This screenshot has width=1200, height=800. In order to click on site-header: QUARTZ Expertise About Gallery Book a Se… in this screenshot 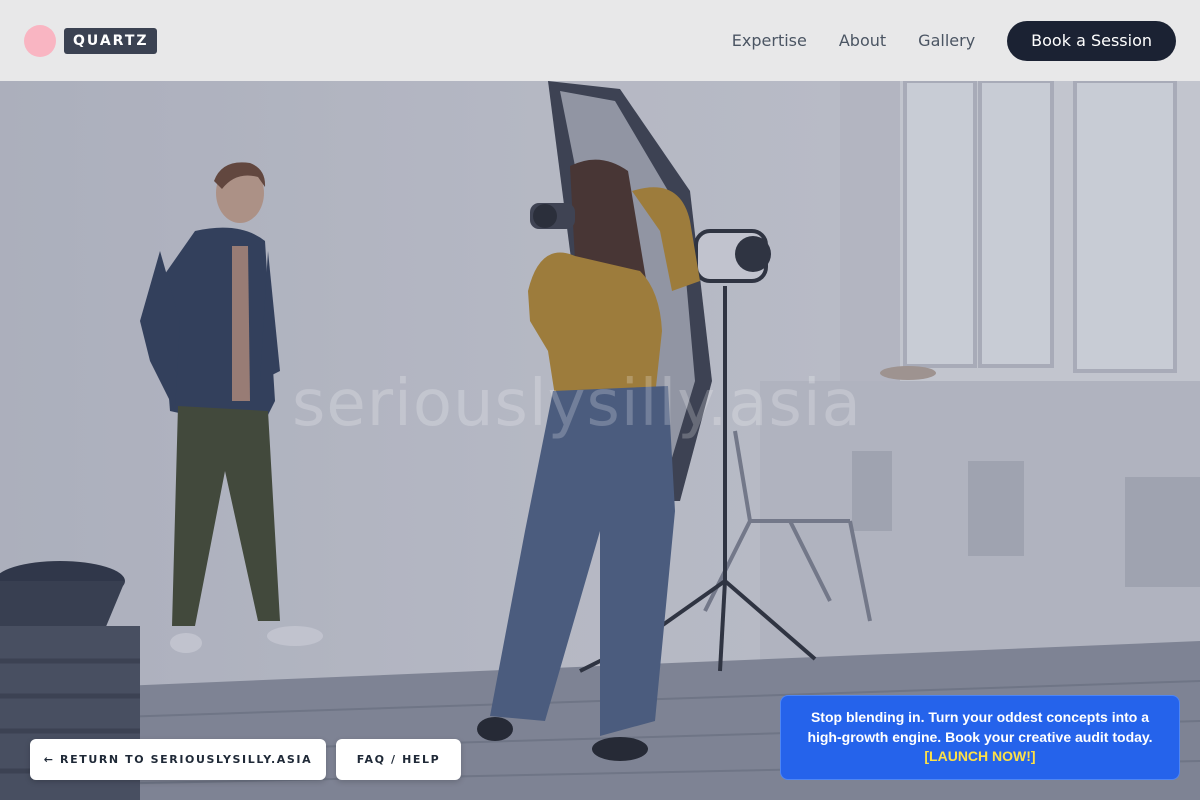, I will do `click(600, 40)`.